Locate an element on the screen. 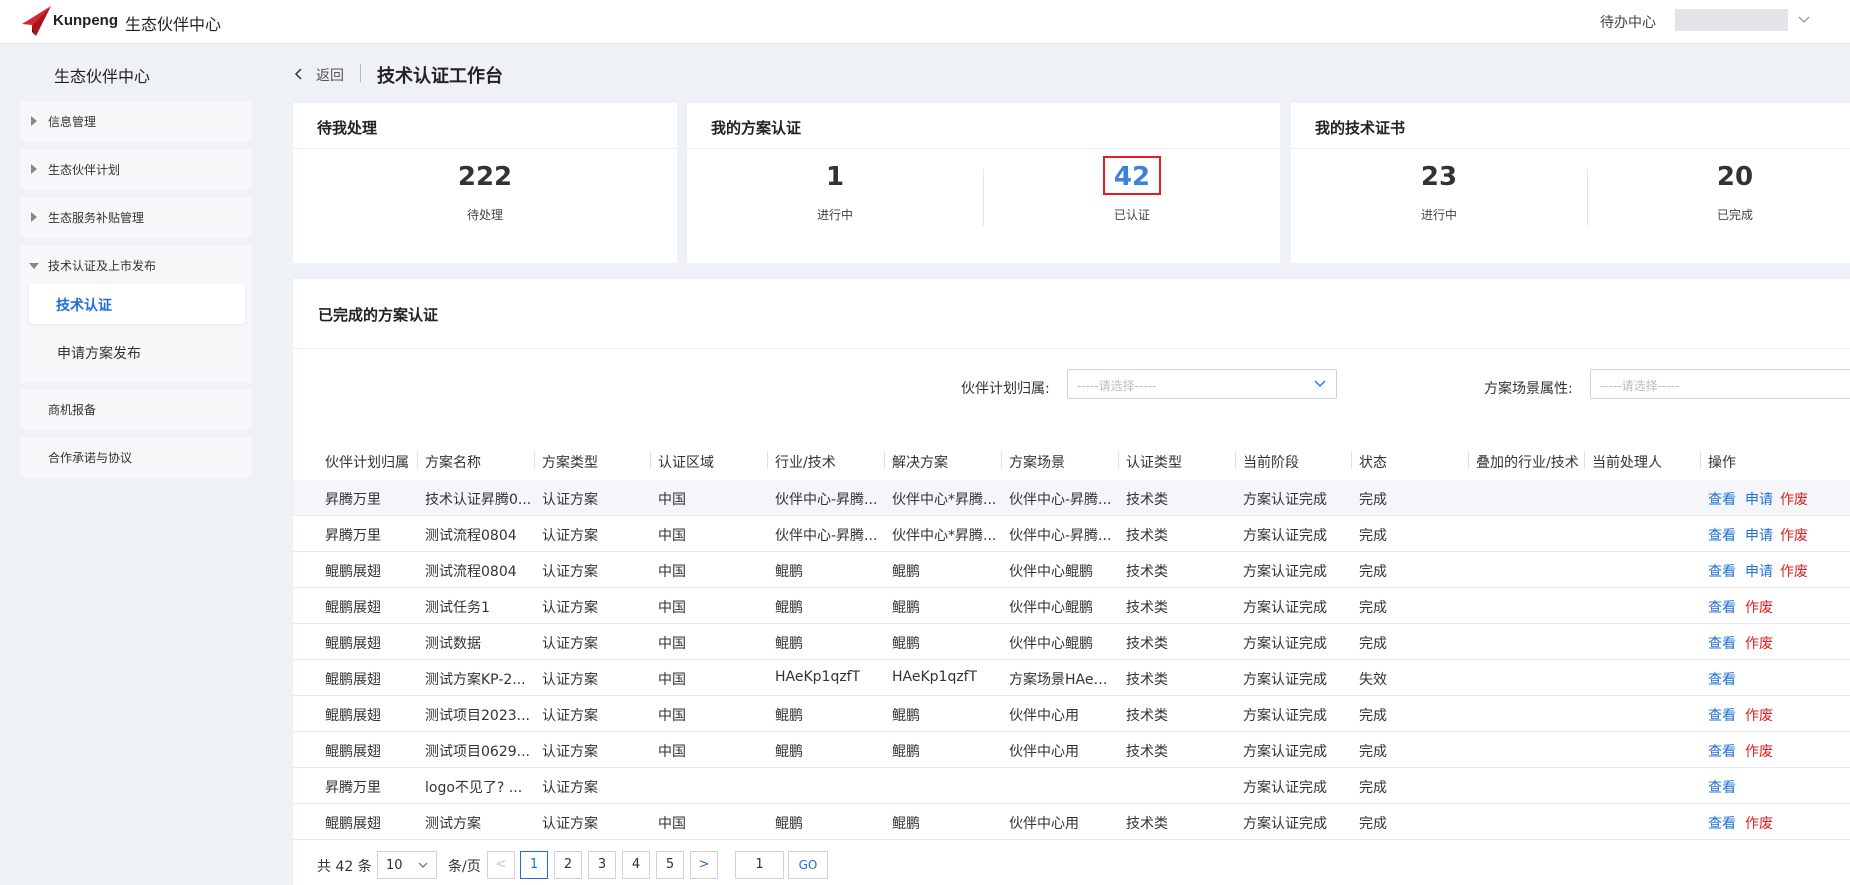  scenario-select: -----请选择----- is located at coordinates (1720, 384).